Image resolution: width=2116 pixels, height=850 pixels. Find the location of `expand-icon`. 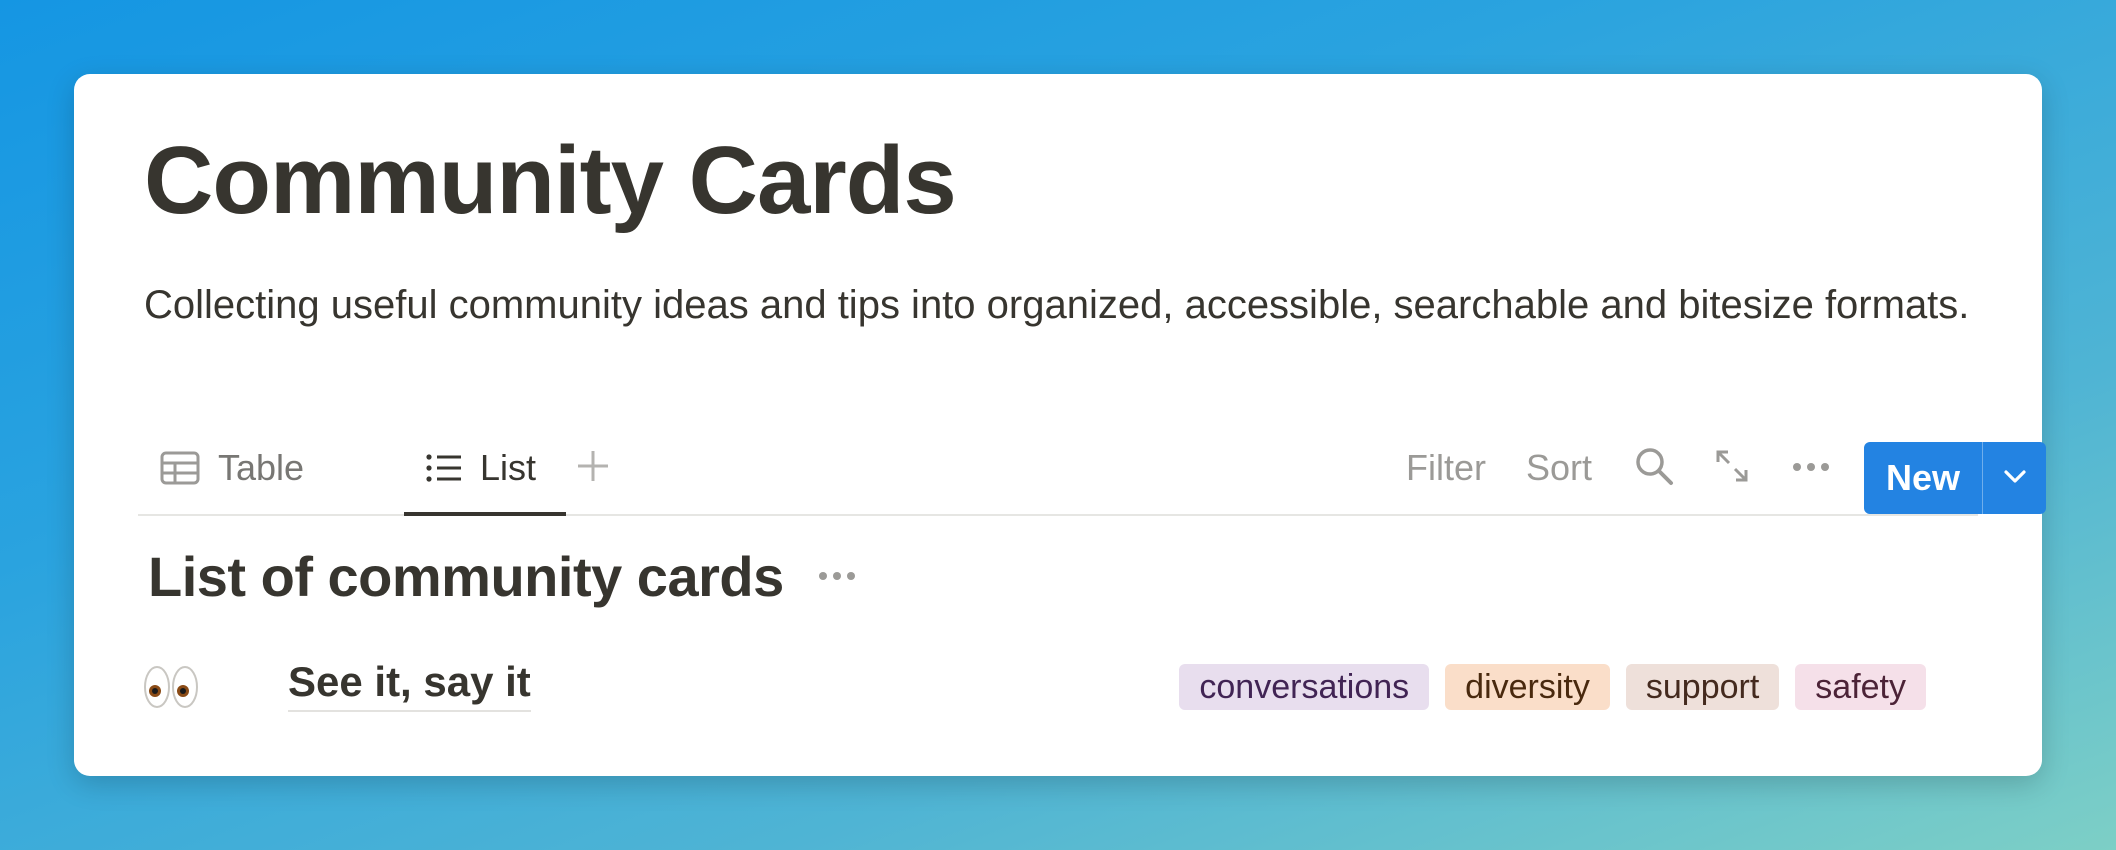

expand-icon is located at coordinates (1732, 468).